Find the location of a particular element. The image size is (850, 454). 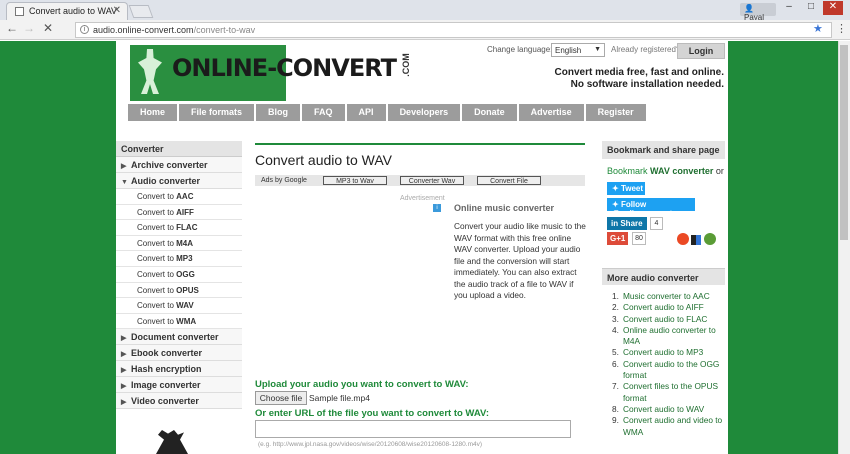

sidebar-subitem-flac: Convert to FLAC is located at coordinates (179, 228).